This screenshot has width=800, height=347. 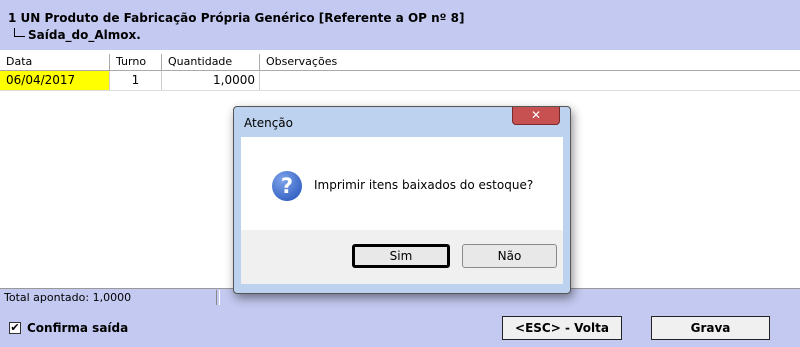 What do you see at coordinates (562, 328) in the screenshot?
I see `back-button: <ESC> - Volta` at bounding box center [562, 328].